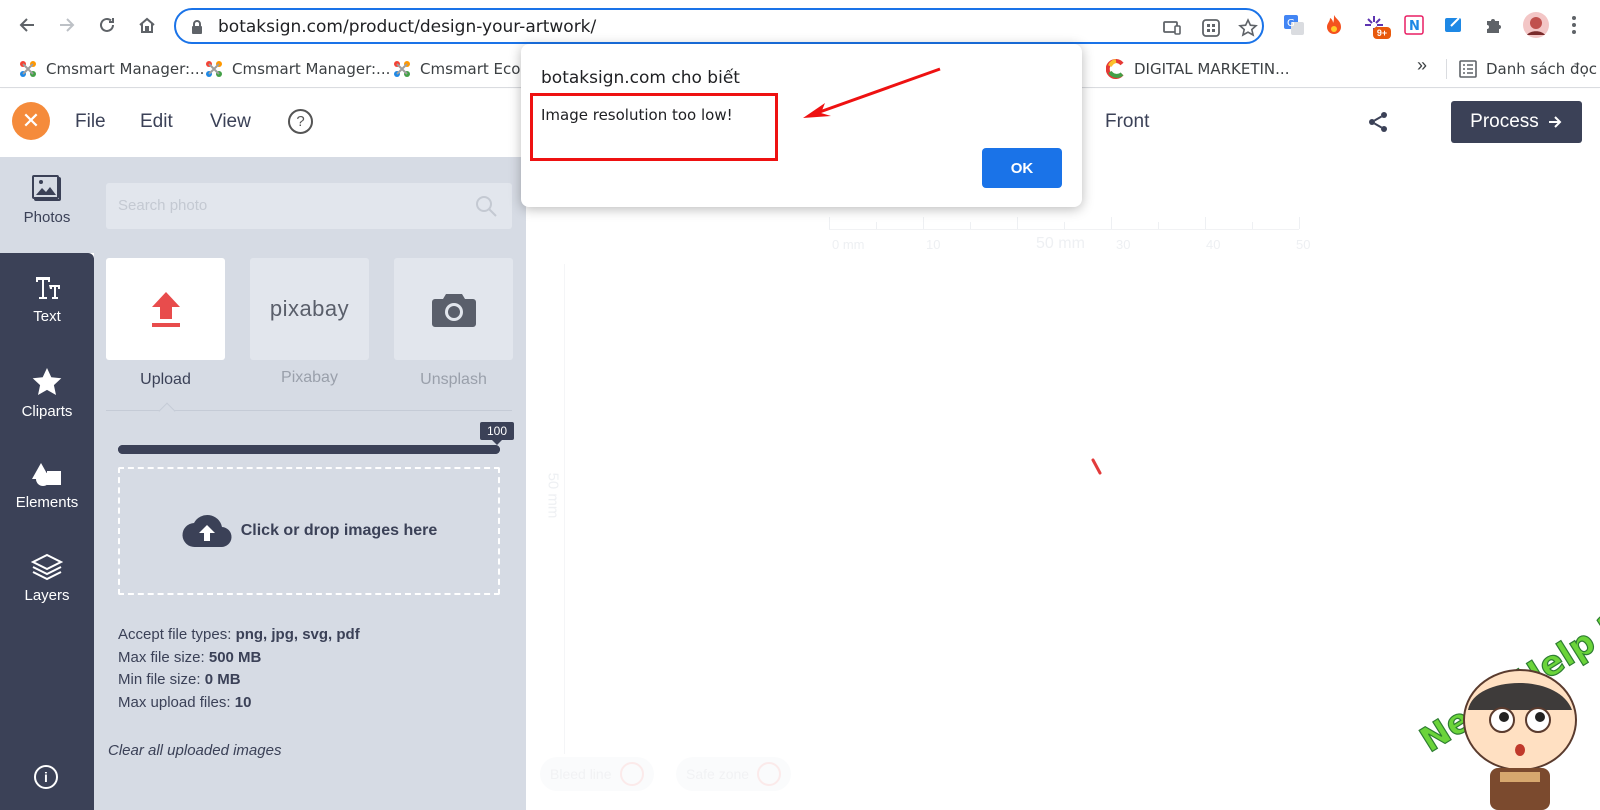 This screenshot has width=1600, height=810. I want to click on star-icon, so click(47, 381).